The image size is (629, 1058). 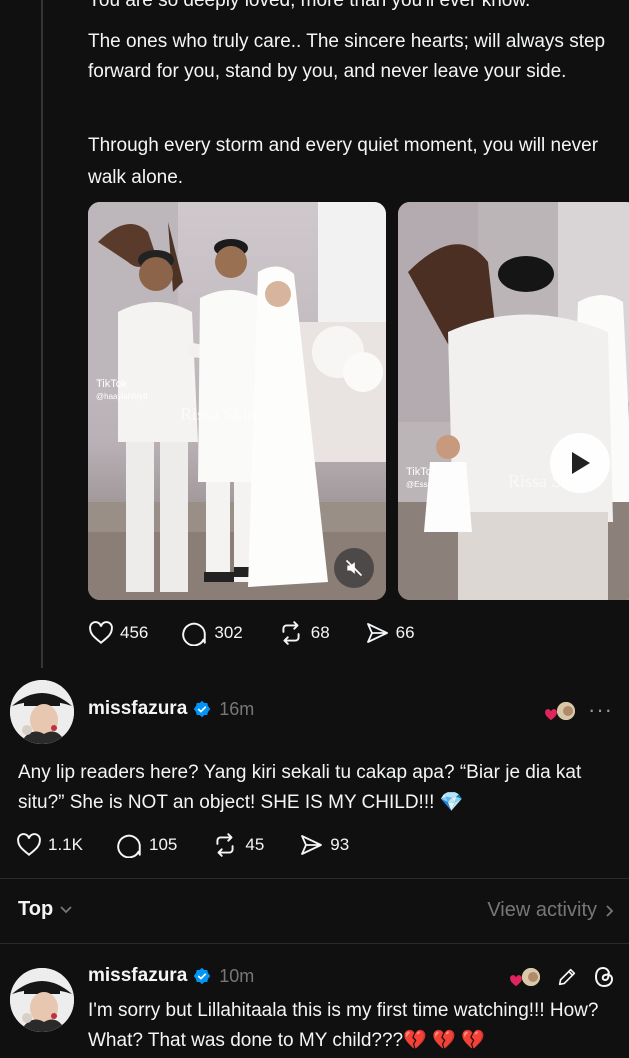 I want to click on repost-button: 45, so click(x=237, y=845).